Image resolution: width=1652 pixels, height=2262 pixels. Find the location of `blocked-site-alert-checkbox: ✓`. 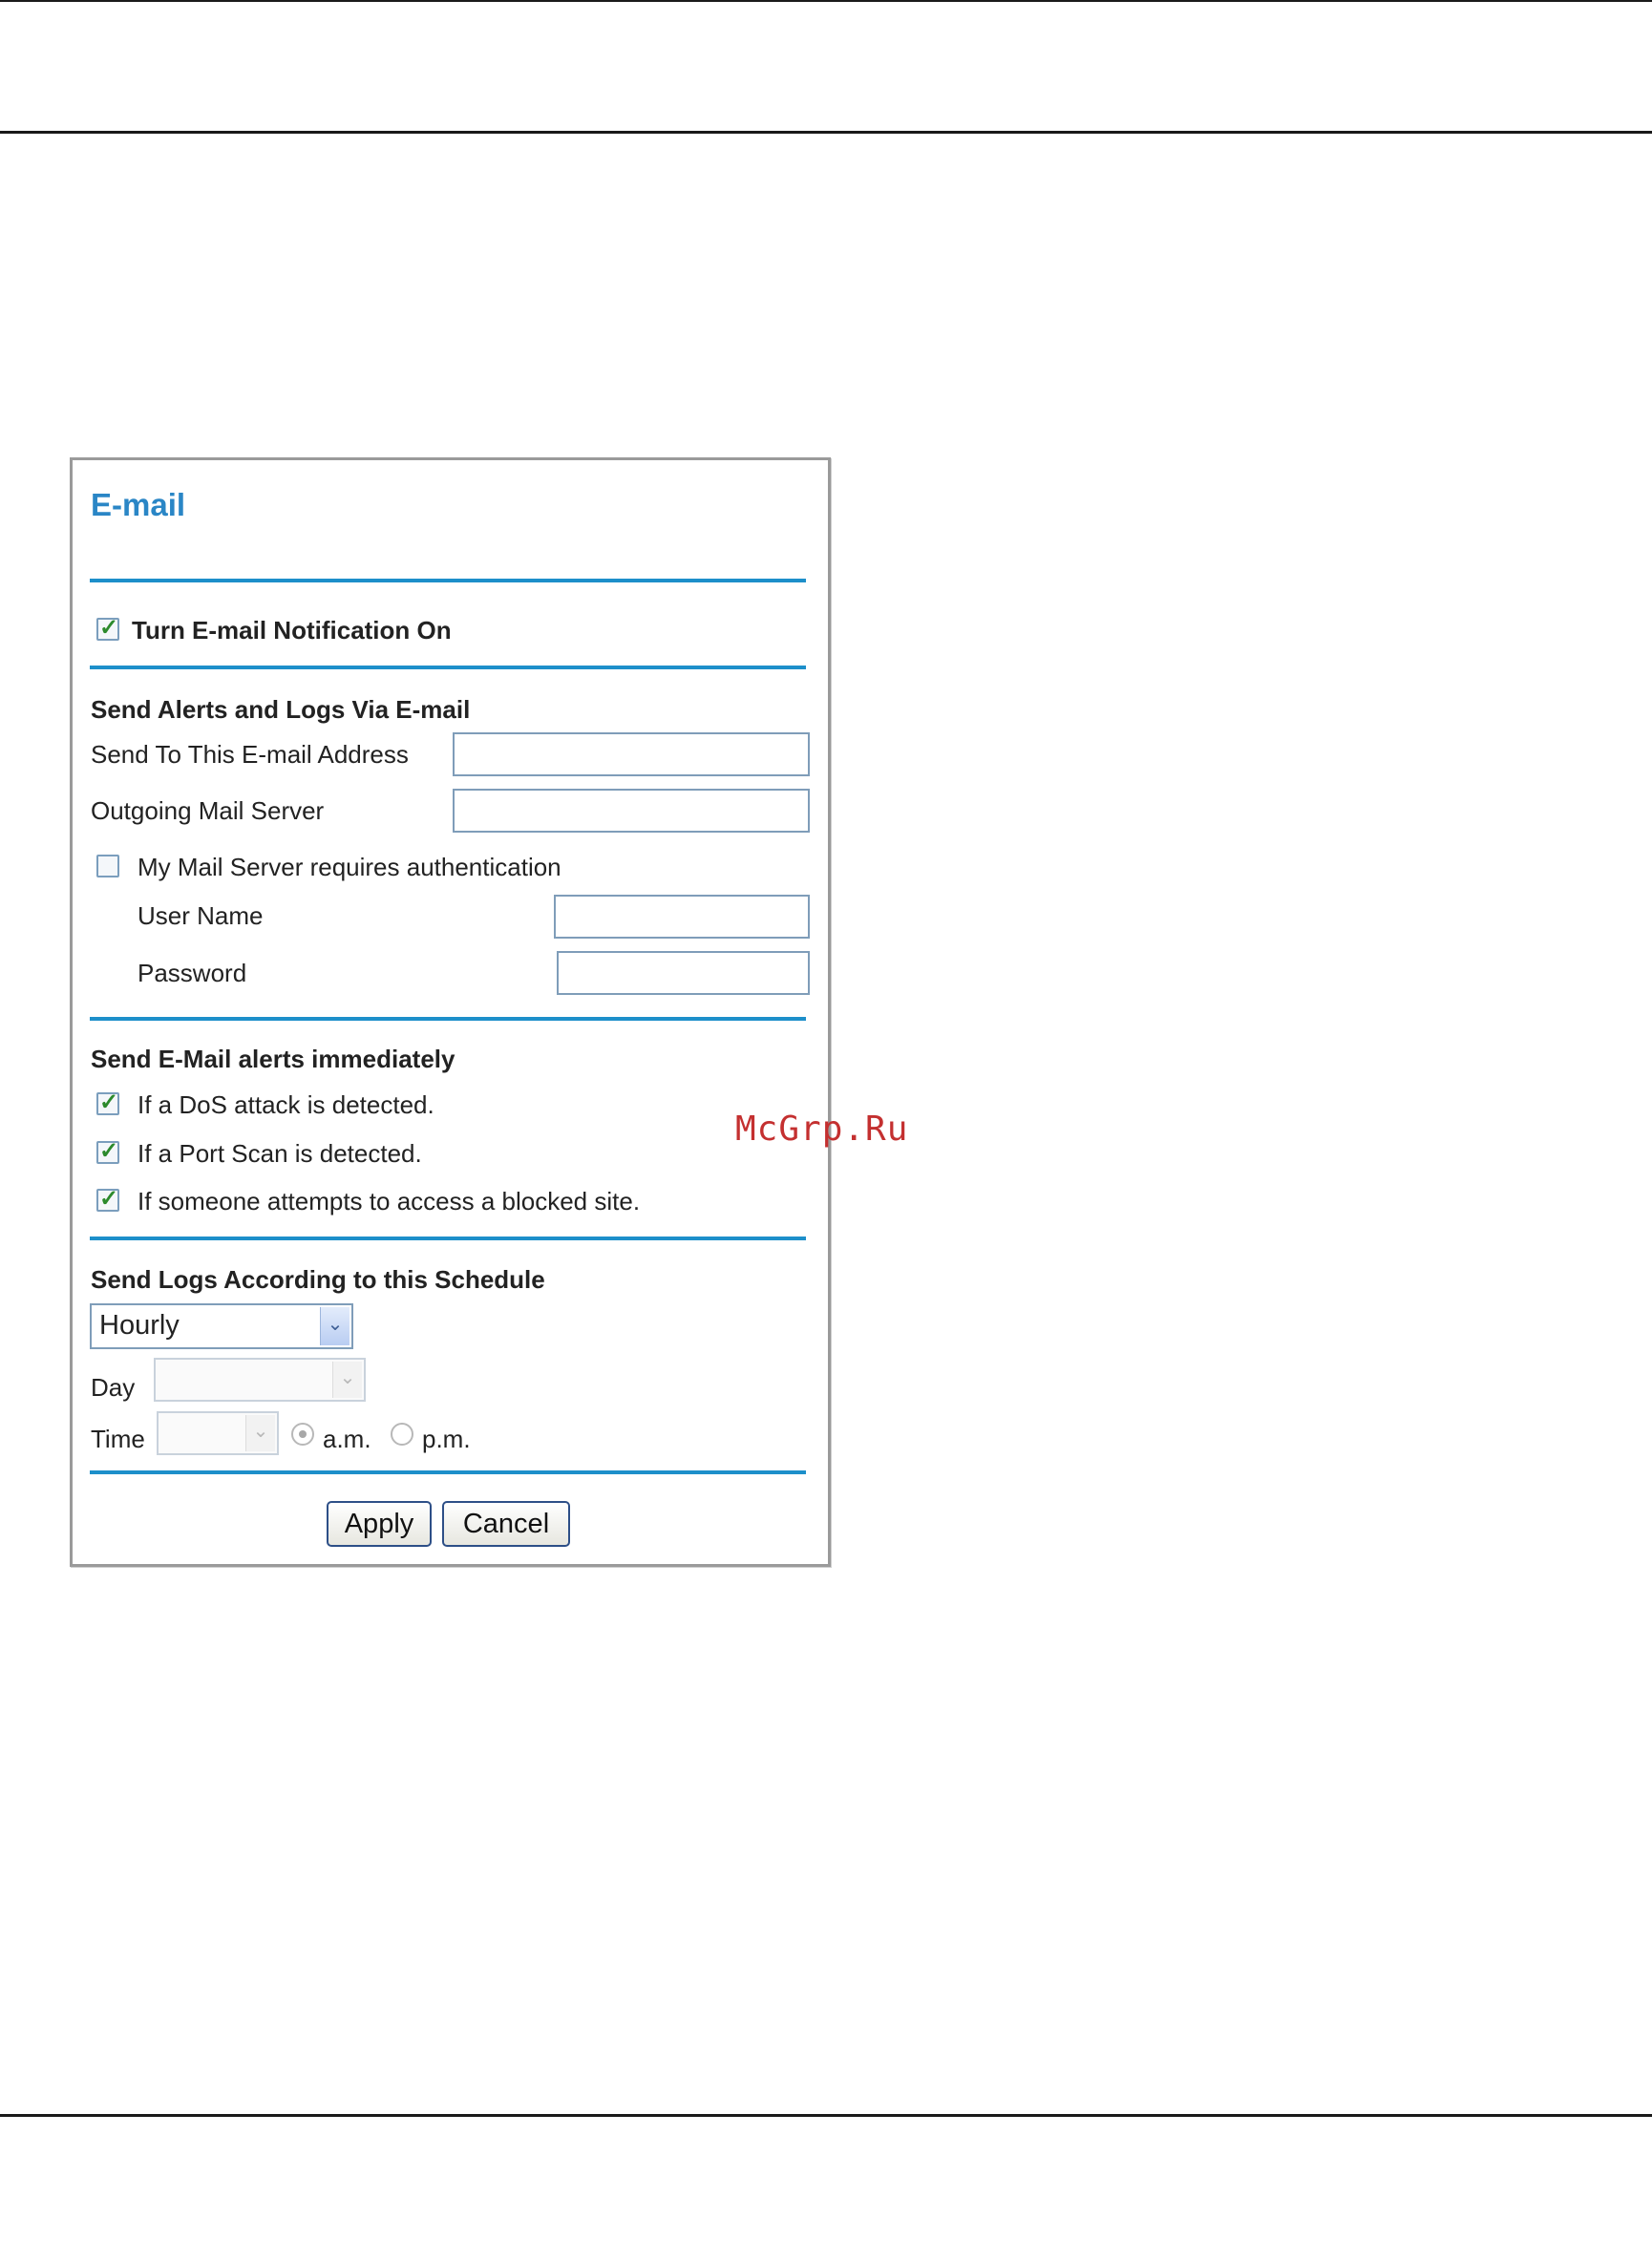

blocked-site-alert-checkbox: ✓ is located at coordinates (107, 1199).